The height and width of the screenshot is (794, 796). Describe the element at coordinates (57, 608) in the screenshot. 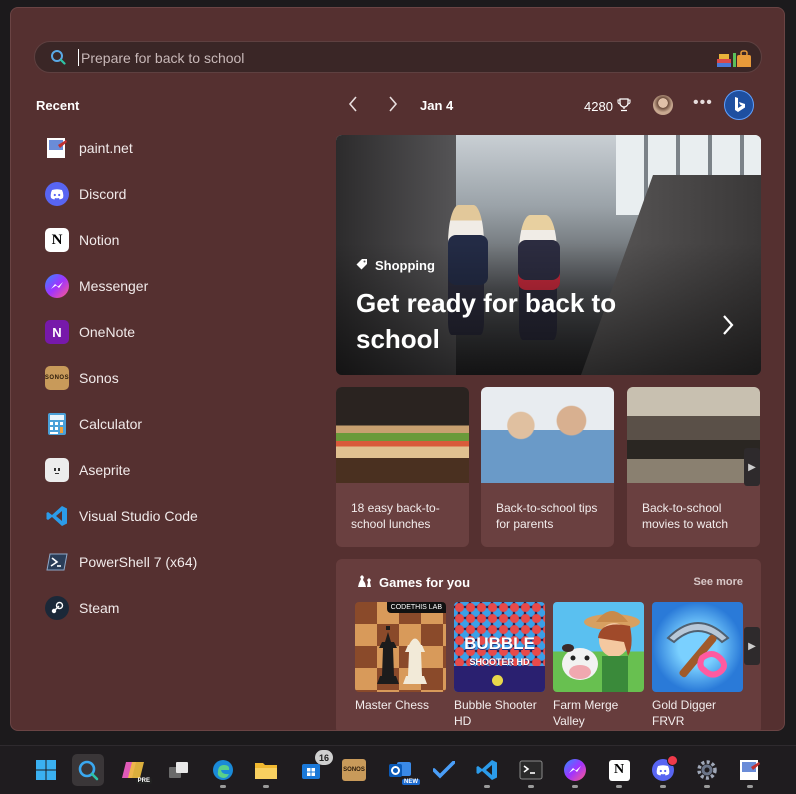

I see `steam-icon` at that location.